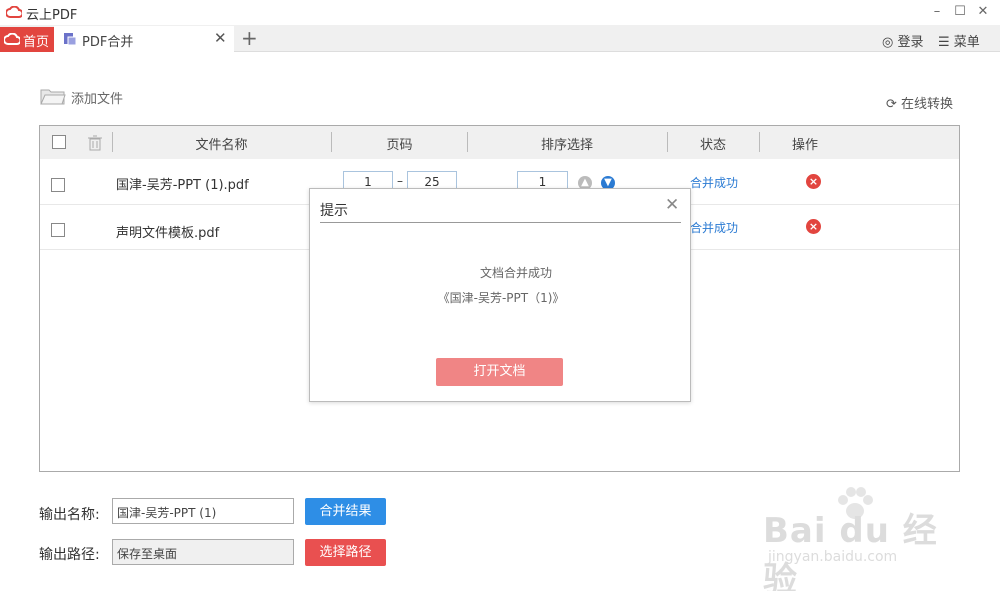  Describe the element at coordinates (499, 142) in the screenshot. I see `table-header: 文件名称 页码 排序选择 状态 操作` at that location.